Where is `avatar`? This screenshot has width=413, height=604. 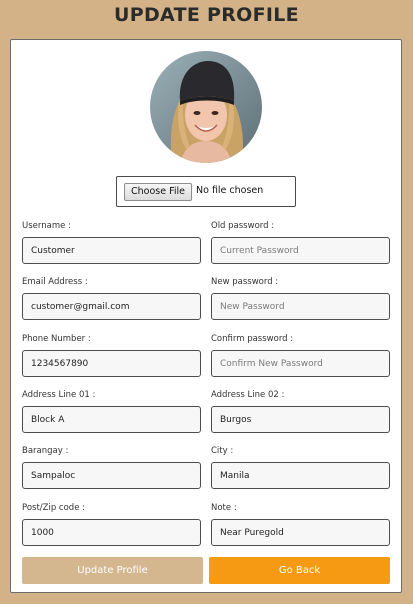
avatar is located at coordinates (206, 107).